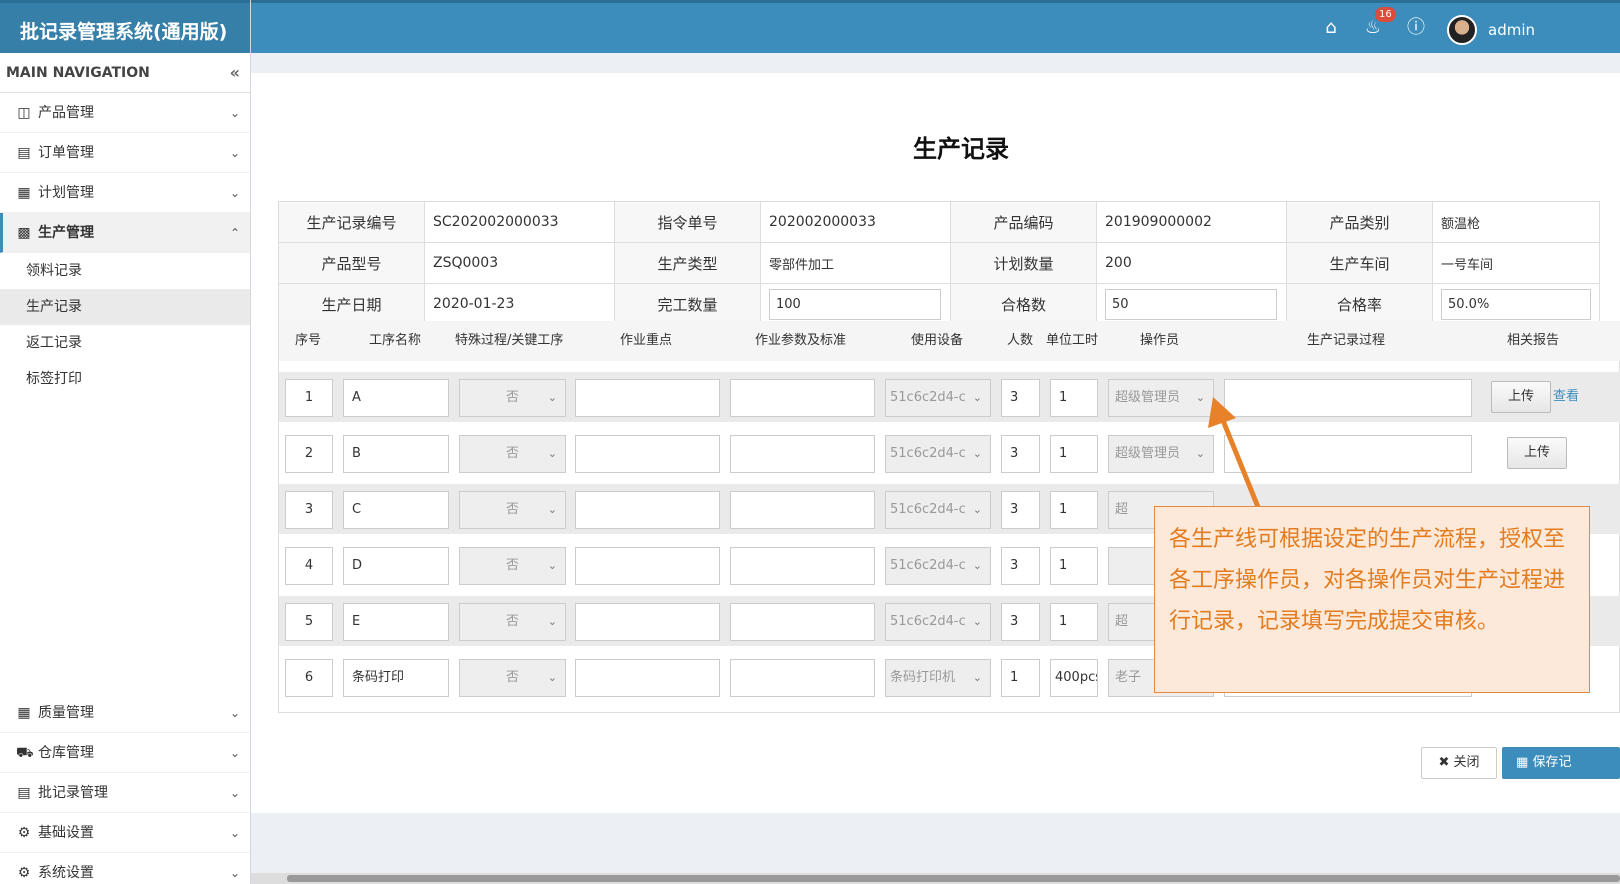 This screenshot has width=1620, height=884. I want to click on sidebar-item-quality: ▦ 质量管理 ⌄, so click(125, 713).